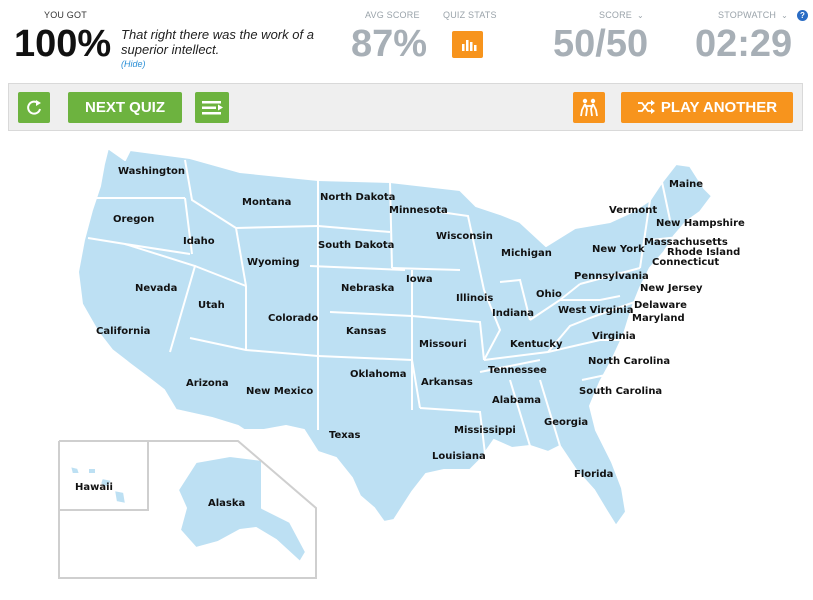 The image size is (813, 600). Describe the element at coordinates (405, 107) in the screenshot. I see `quiz-toolbar: NEXT QUIZ PLAY ANOTHER` at that location.